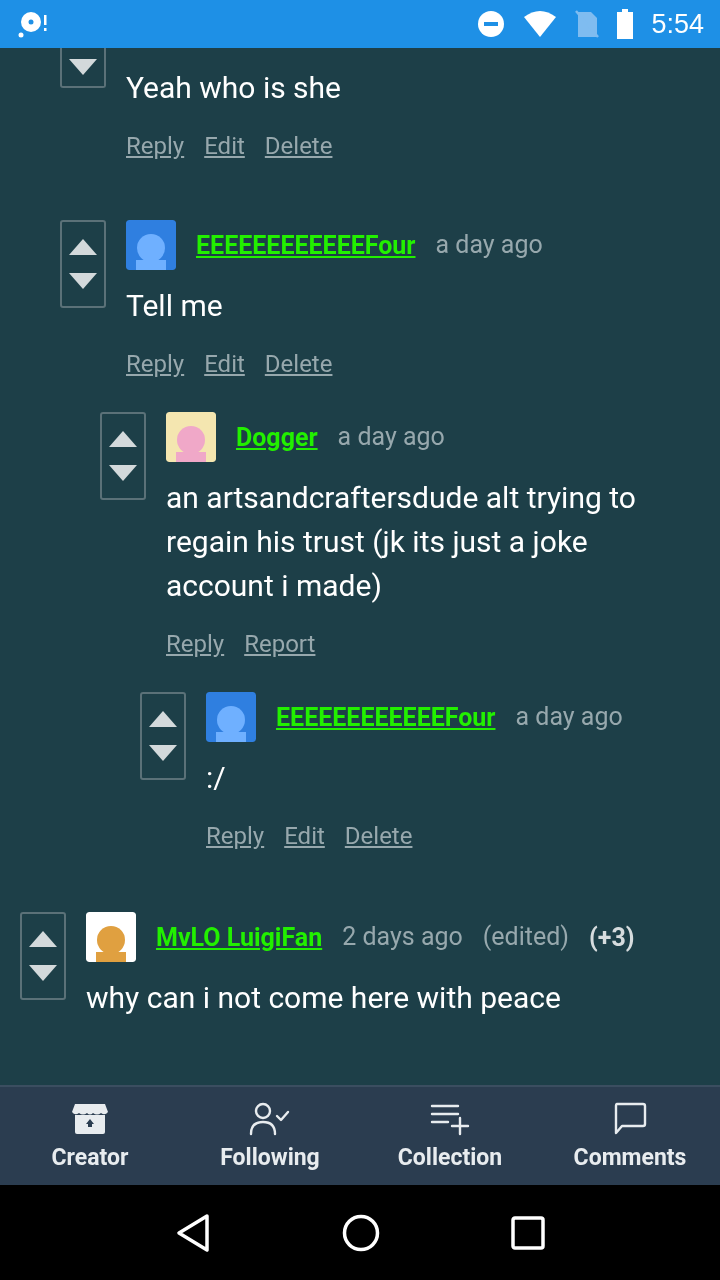 Image resolution: width=720 pixels, height=1280 pixels. What do you see at coordinates (361, 1232) in the screenshot?
I see `home-icon` at bounding box center [361, 1232].